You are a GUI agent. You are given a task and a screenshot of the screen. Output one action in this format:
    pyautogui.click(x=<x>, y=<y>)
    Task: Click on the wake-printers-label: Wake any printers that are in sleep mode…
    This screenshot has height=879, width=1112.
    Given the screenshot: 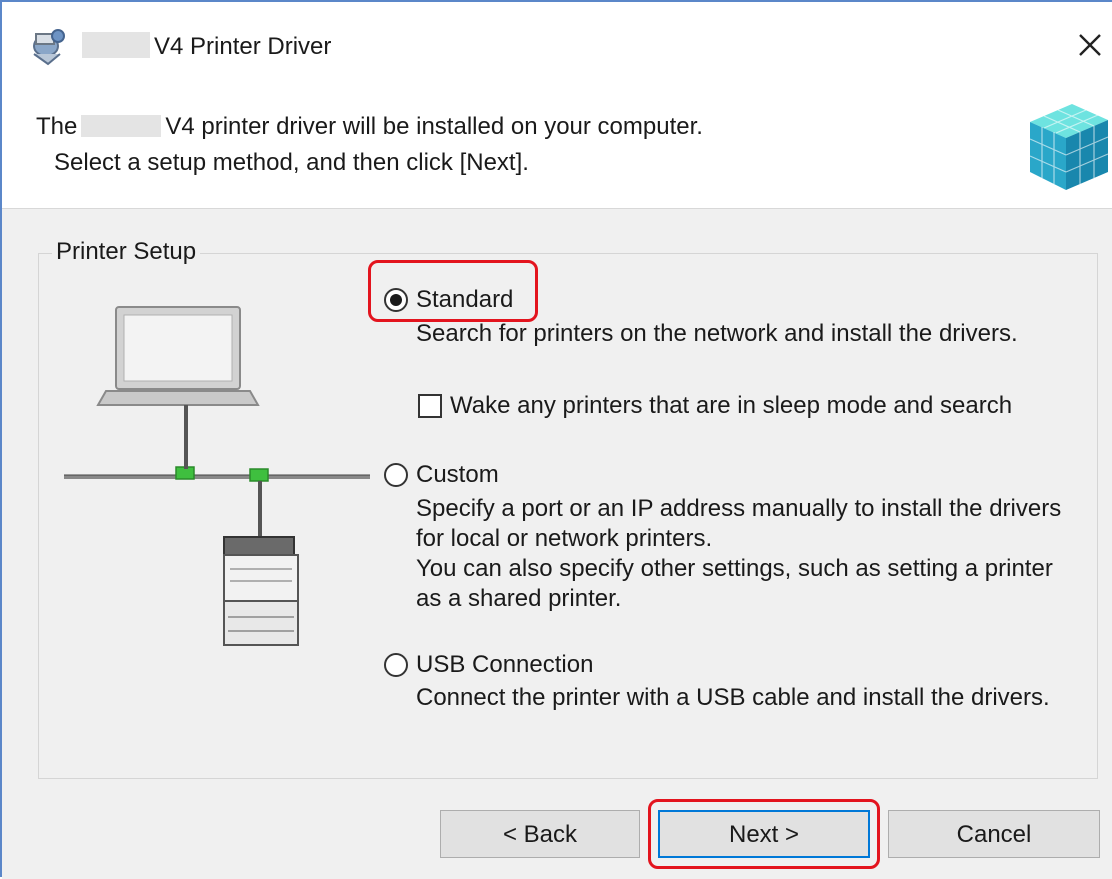 What is the action you would take?
    pyautogui.click(x=731, y=405)
    